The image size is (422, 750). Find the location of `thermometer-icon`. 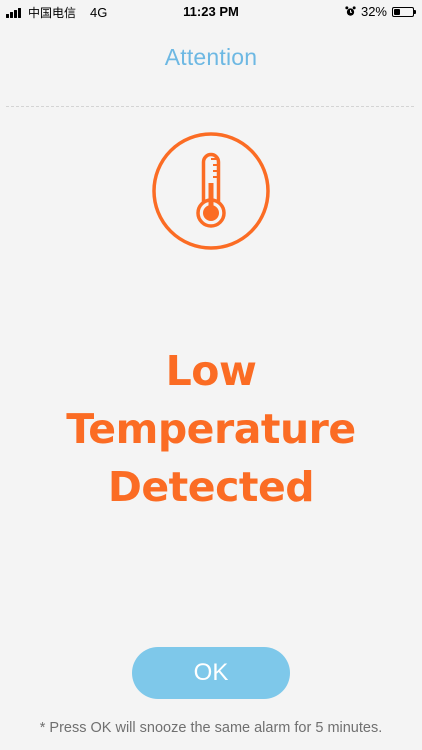

thermometer-icon is located at coordinates (211, 191).